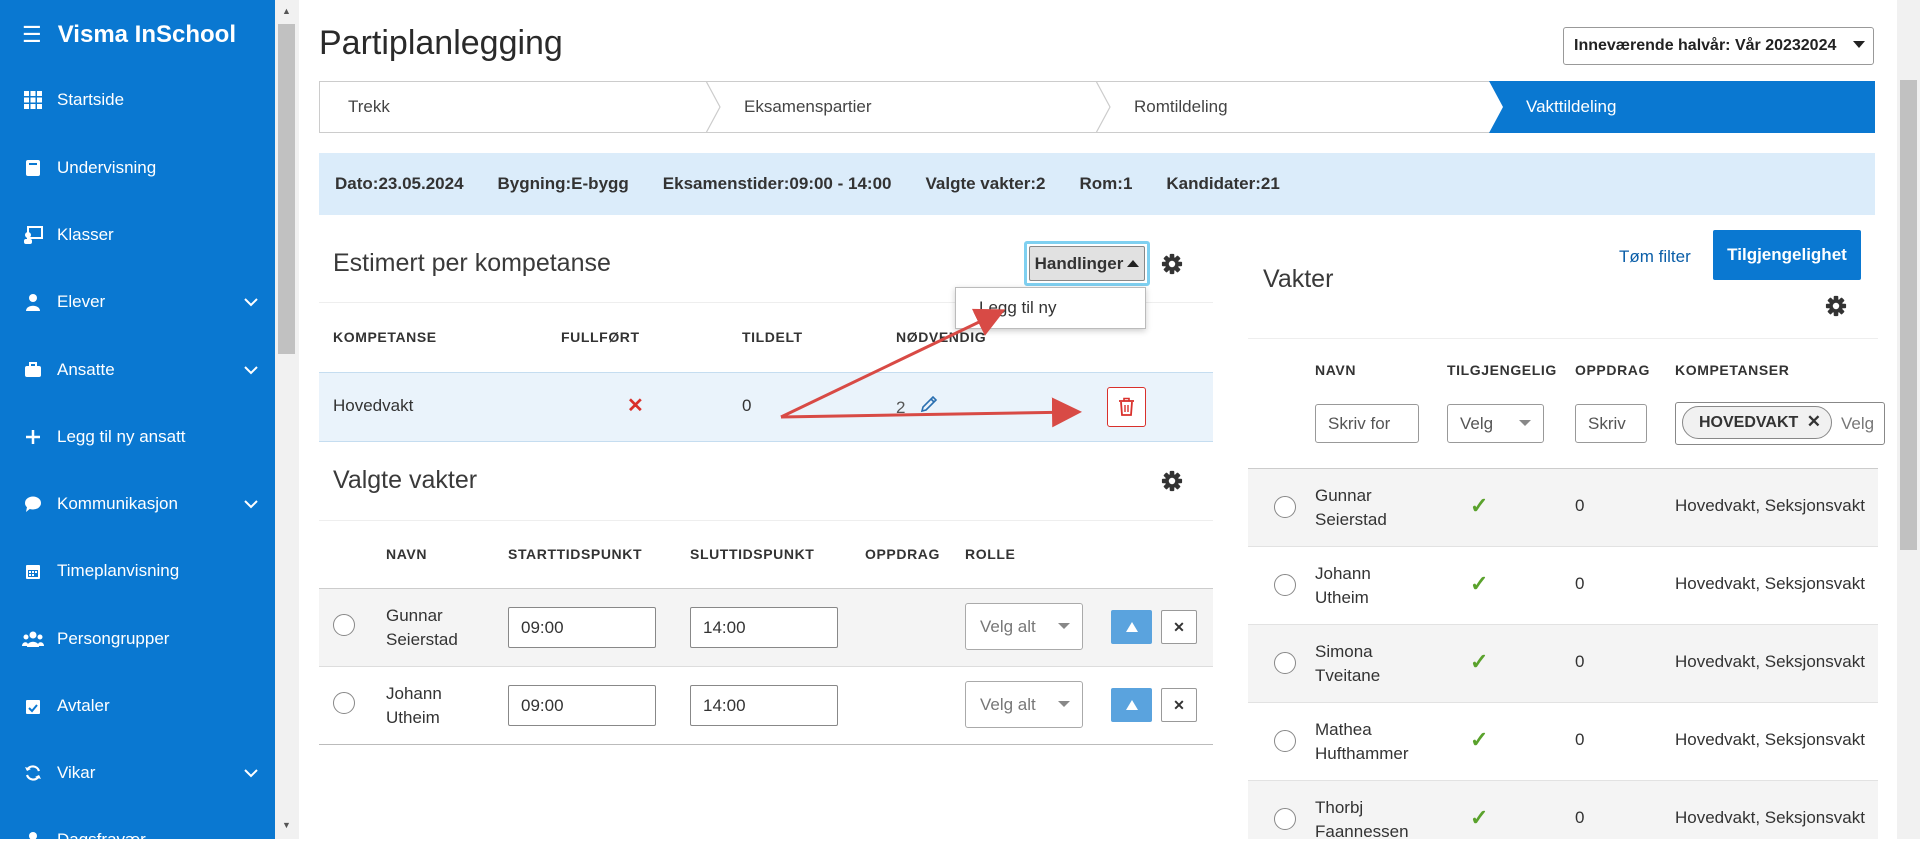  What do you see at coordinates (1064, 626) in the screenshot?
I see `caret-down-icon` at bounding box center [1064, 626].